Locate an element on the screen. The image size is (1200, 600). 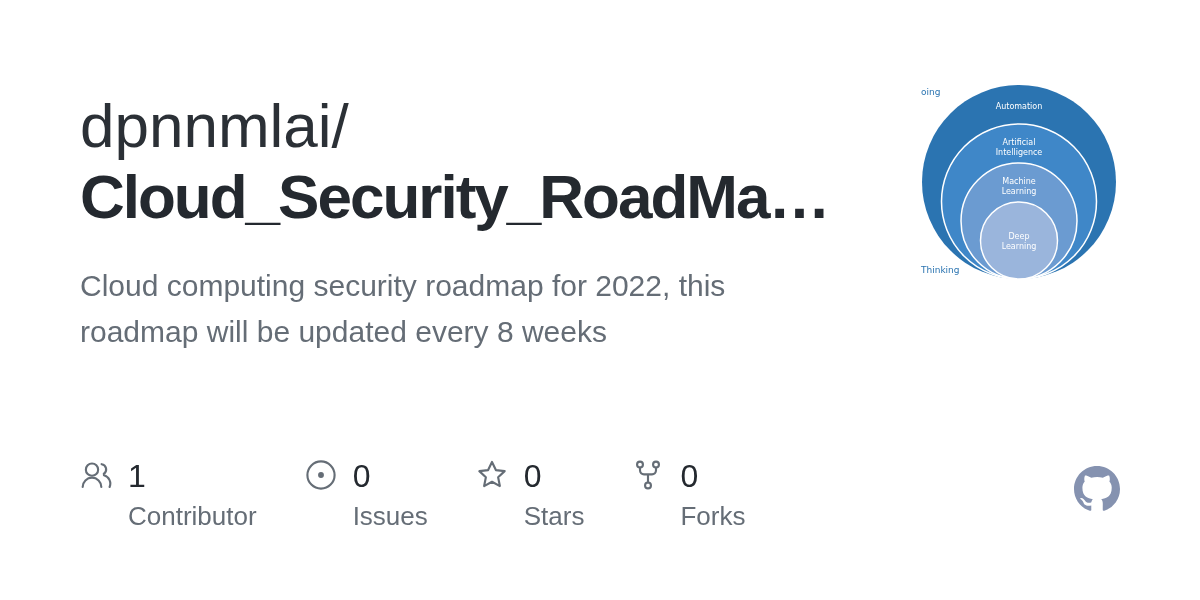
diagram-label: Artificial Intelligence is located at coordinates (1019, 147).